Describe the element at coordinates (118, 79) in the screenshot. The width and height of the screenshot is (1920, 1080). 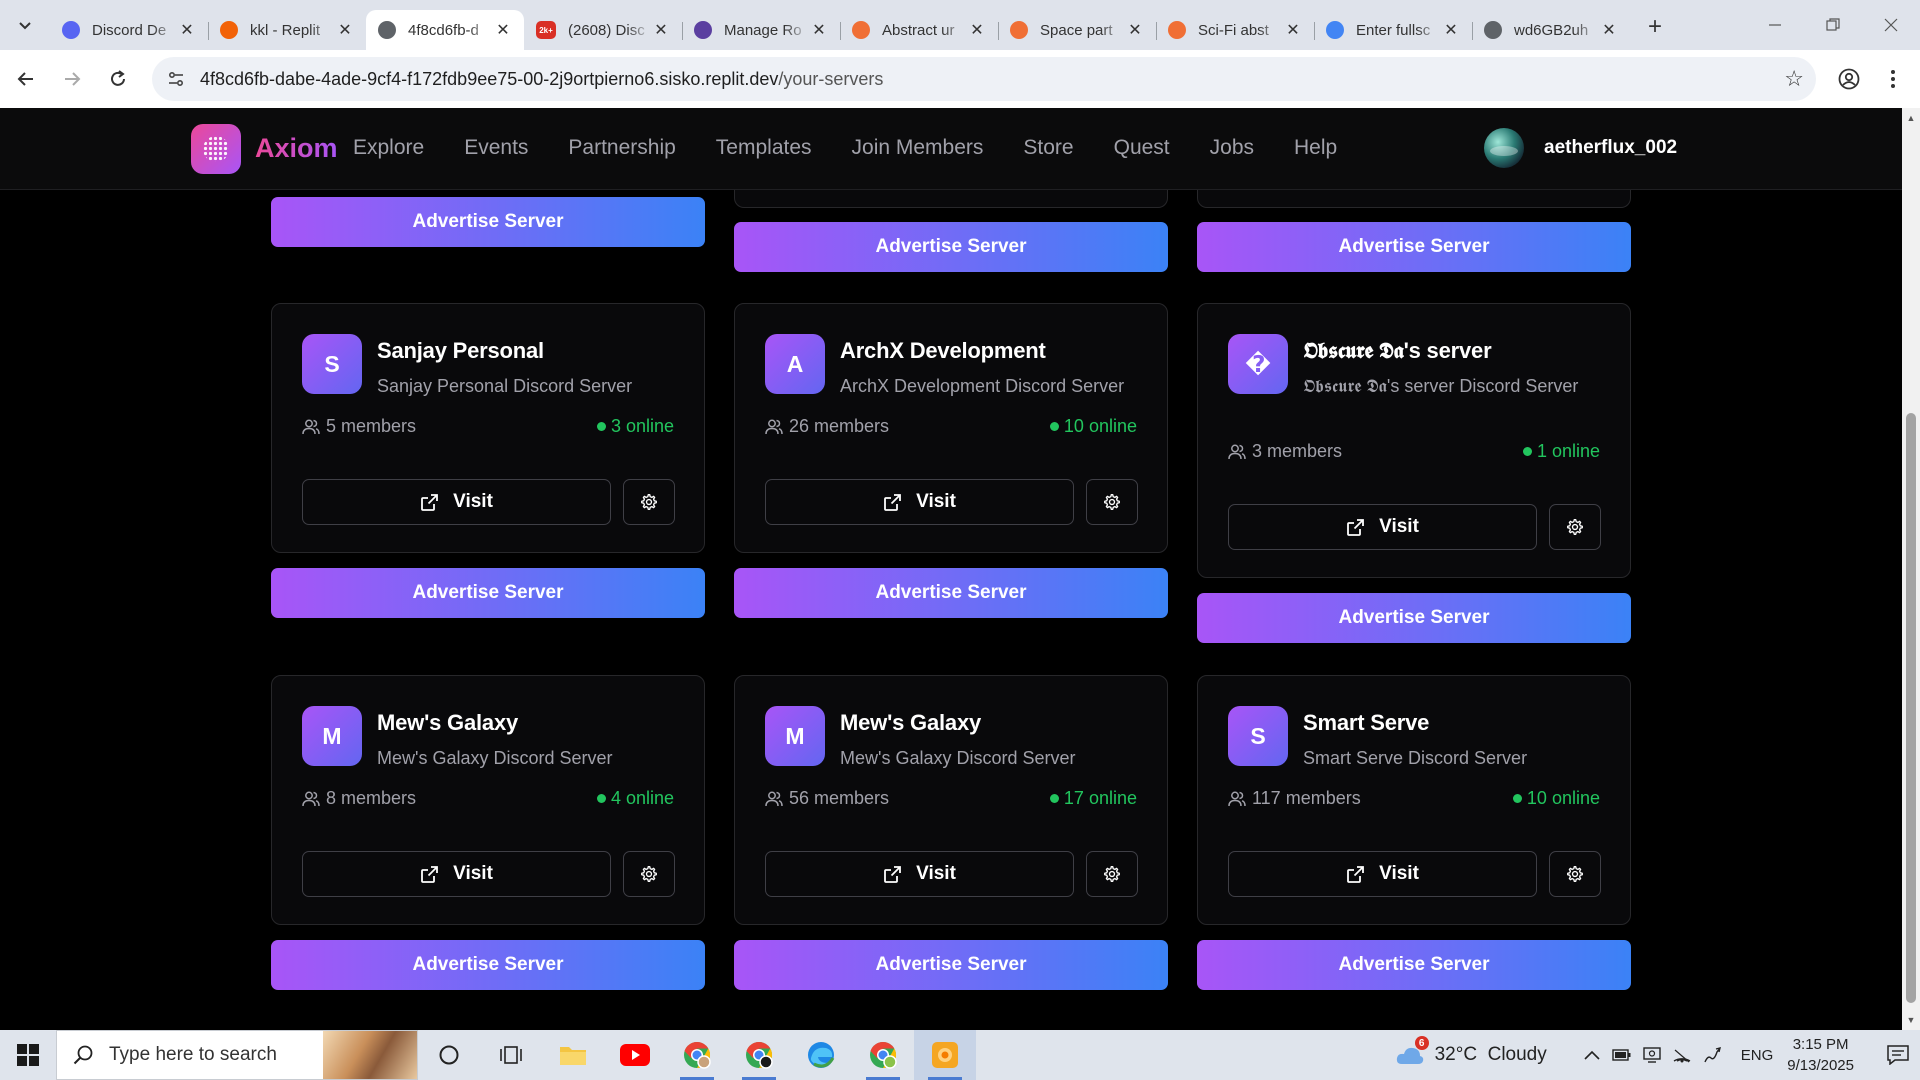
I see `reload-button` at that location.